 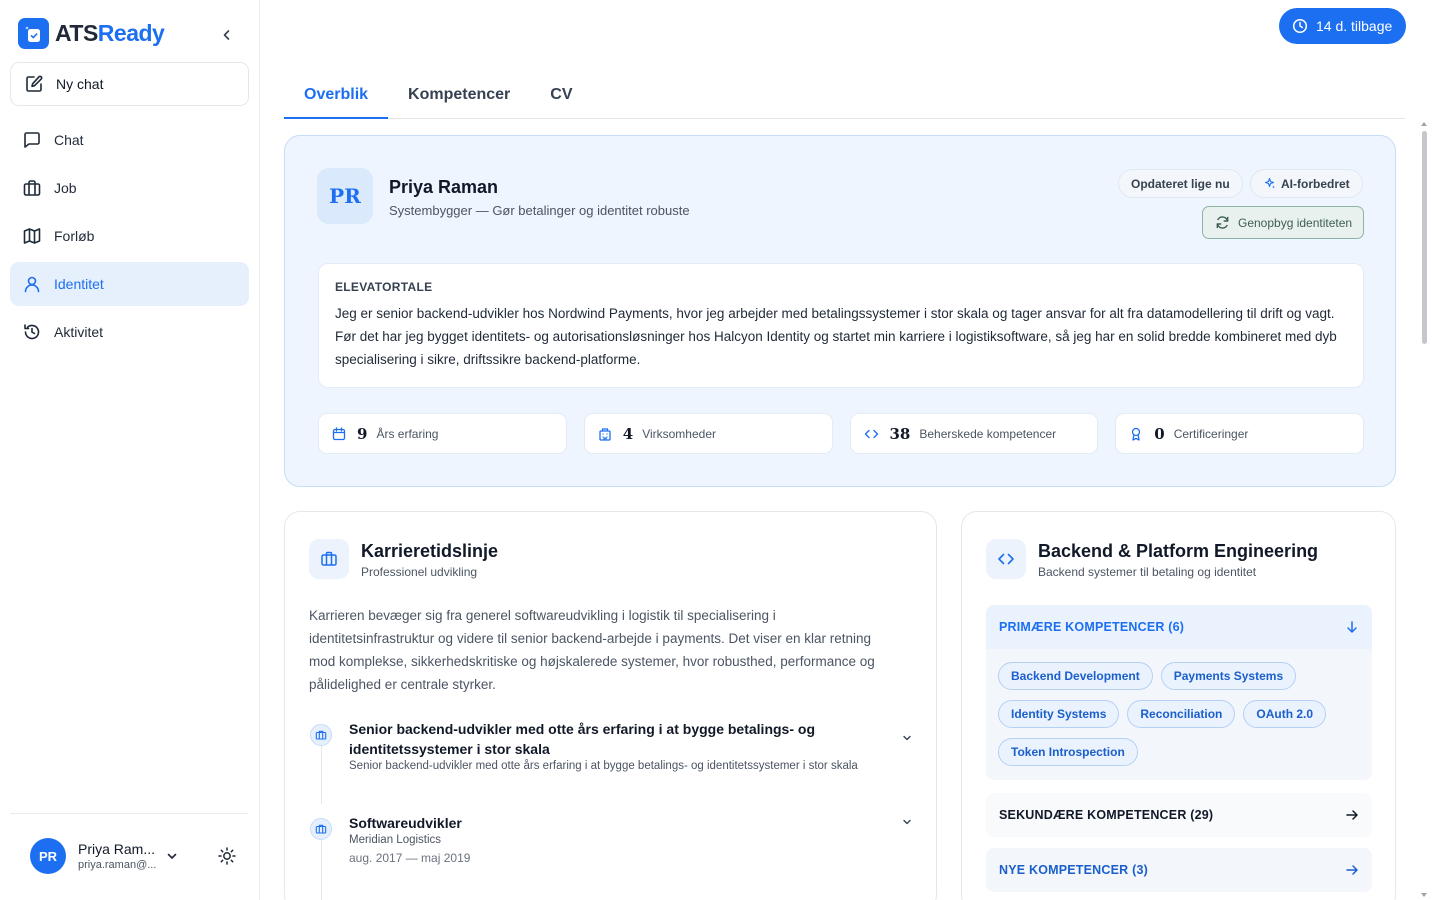 What do you see at coordinates (129, 332) in the screenshot?
I see `sidebar-item-aktivitet: Aktivitet` at bounding box center [129, 332].